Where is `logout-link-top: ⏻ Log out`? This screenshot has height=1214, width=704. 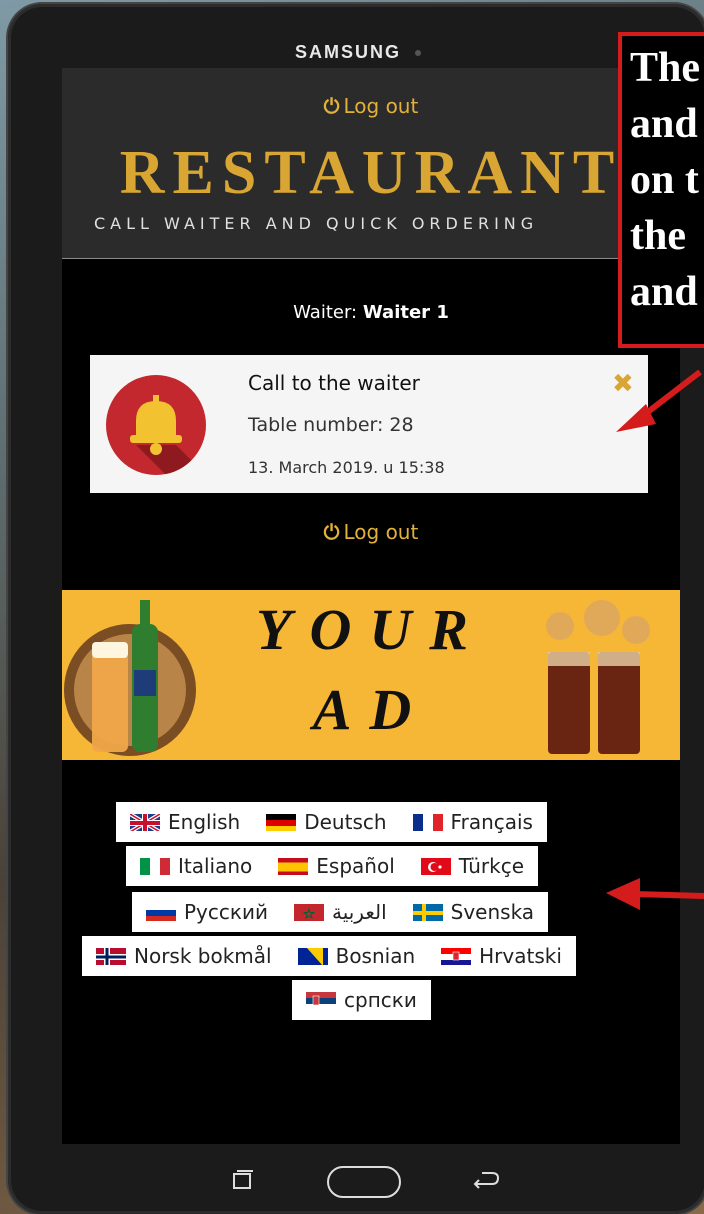 logout-link-top: ⏻ Log out is located at coordinates (371, 106).